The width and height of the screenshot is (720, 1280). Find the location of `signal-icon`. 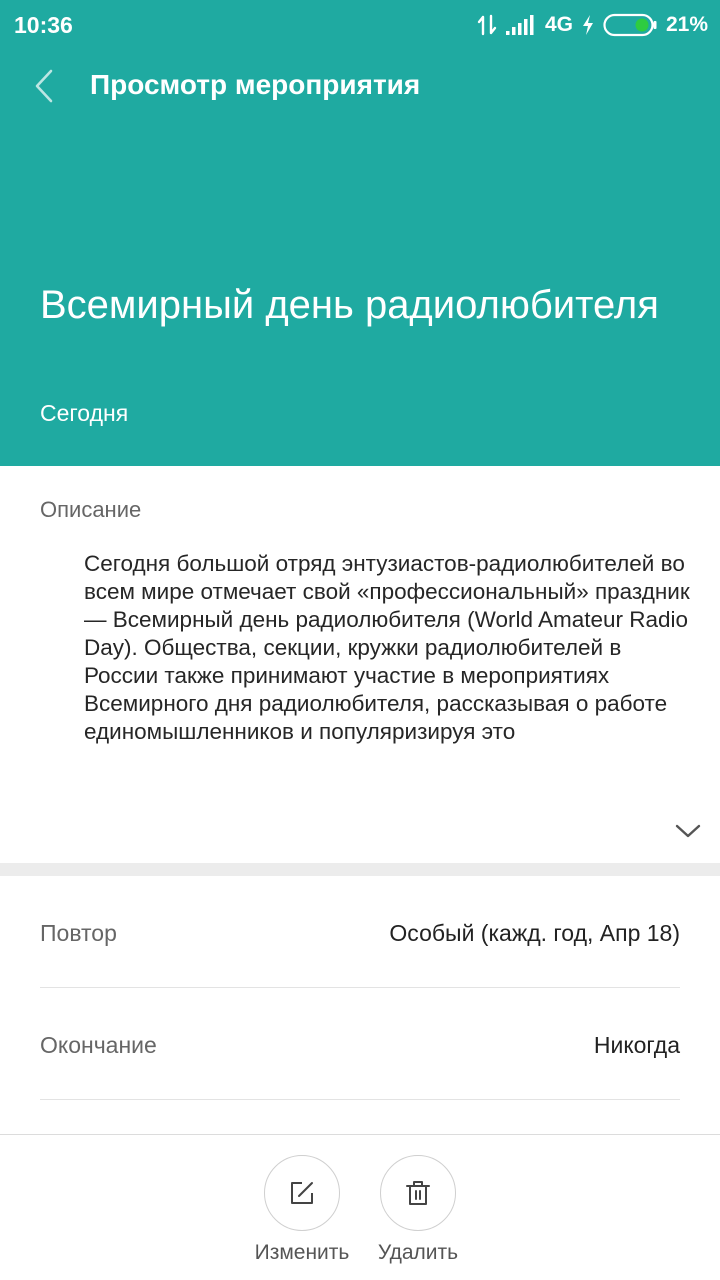

signal-icon is located at coordinates (519, 25).